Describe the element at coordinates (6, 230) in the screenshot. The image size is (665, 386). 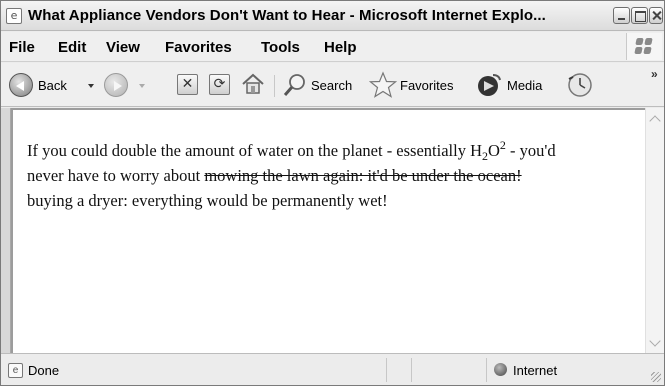
I see `explorer-bar-edge` at that location.